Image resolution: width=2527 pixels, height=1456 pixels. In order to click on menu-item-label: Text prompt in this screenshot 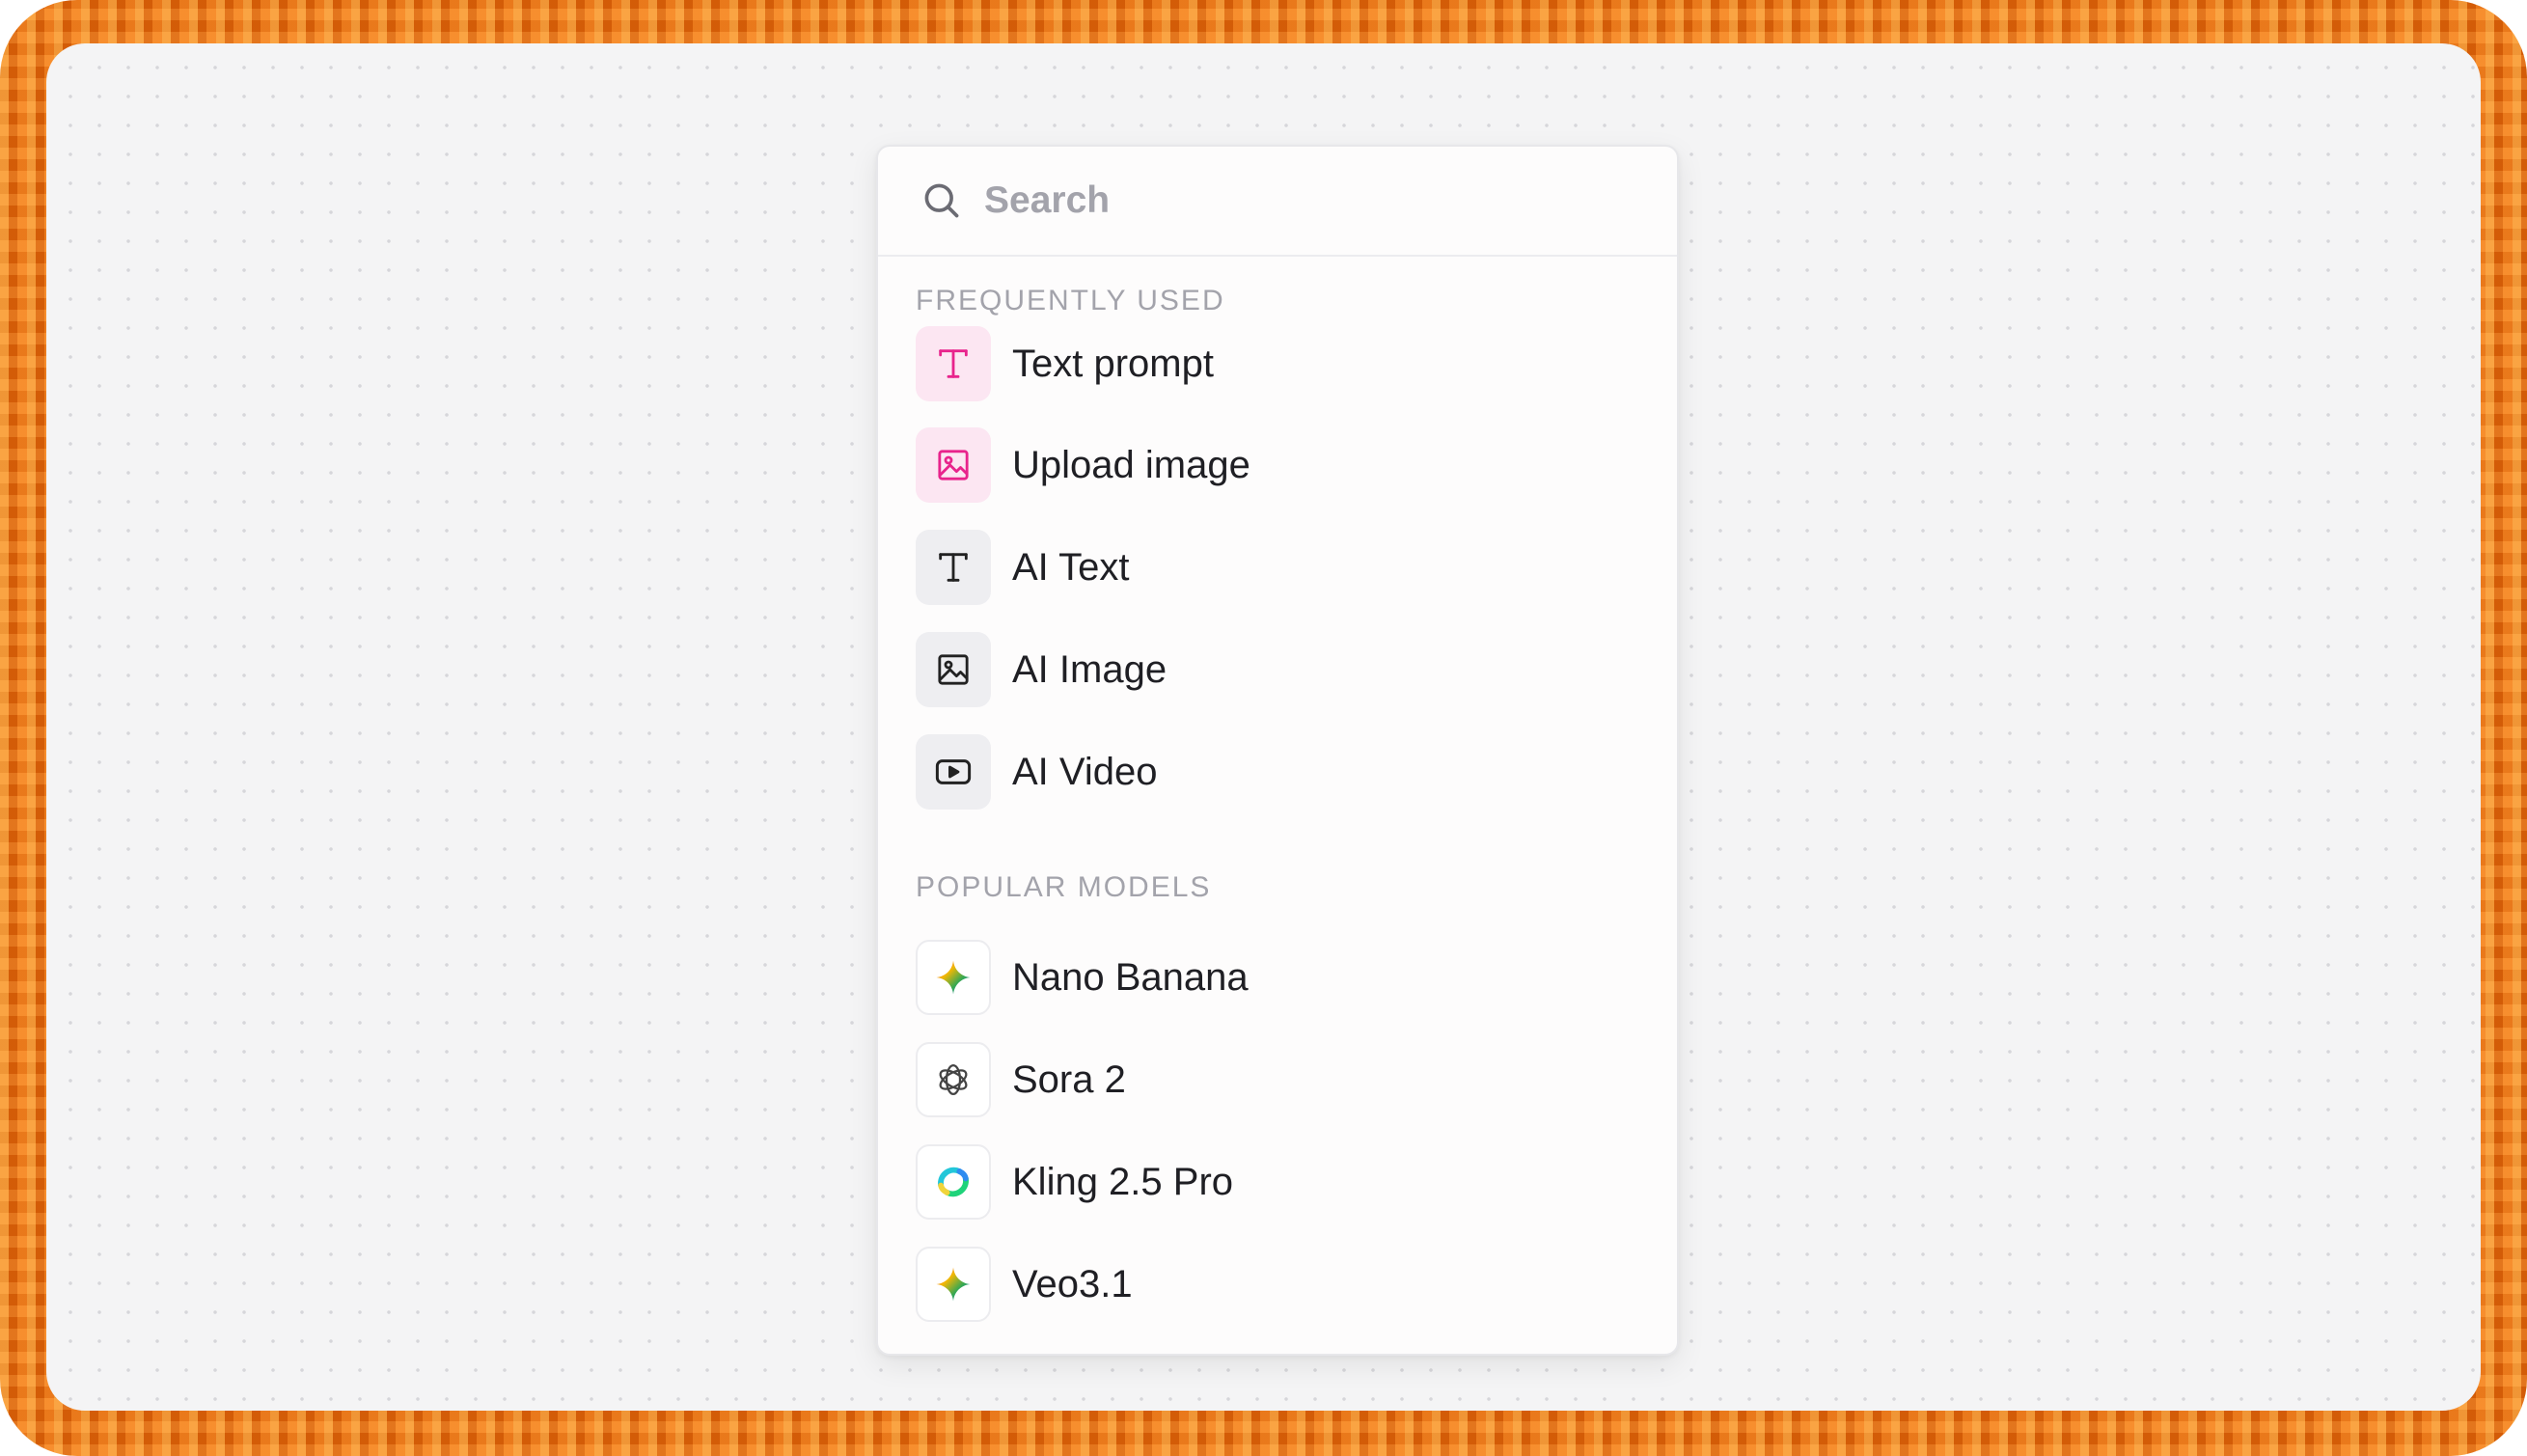, I will do `click(1113, 364)`.